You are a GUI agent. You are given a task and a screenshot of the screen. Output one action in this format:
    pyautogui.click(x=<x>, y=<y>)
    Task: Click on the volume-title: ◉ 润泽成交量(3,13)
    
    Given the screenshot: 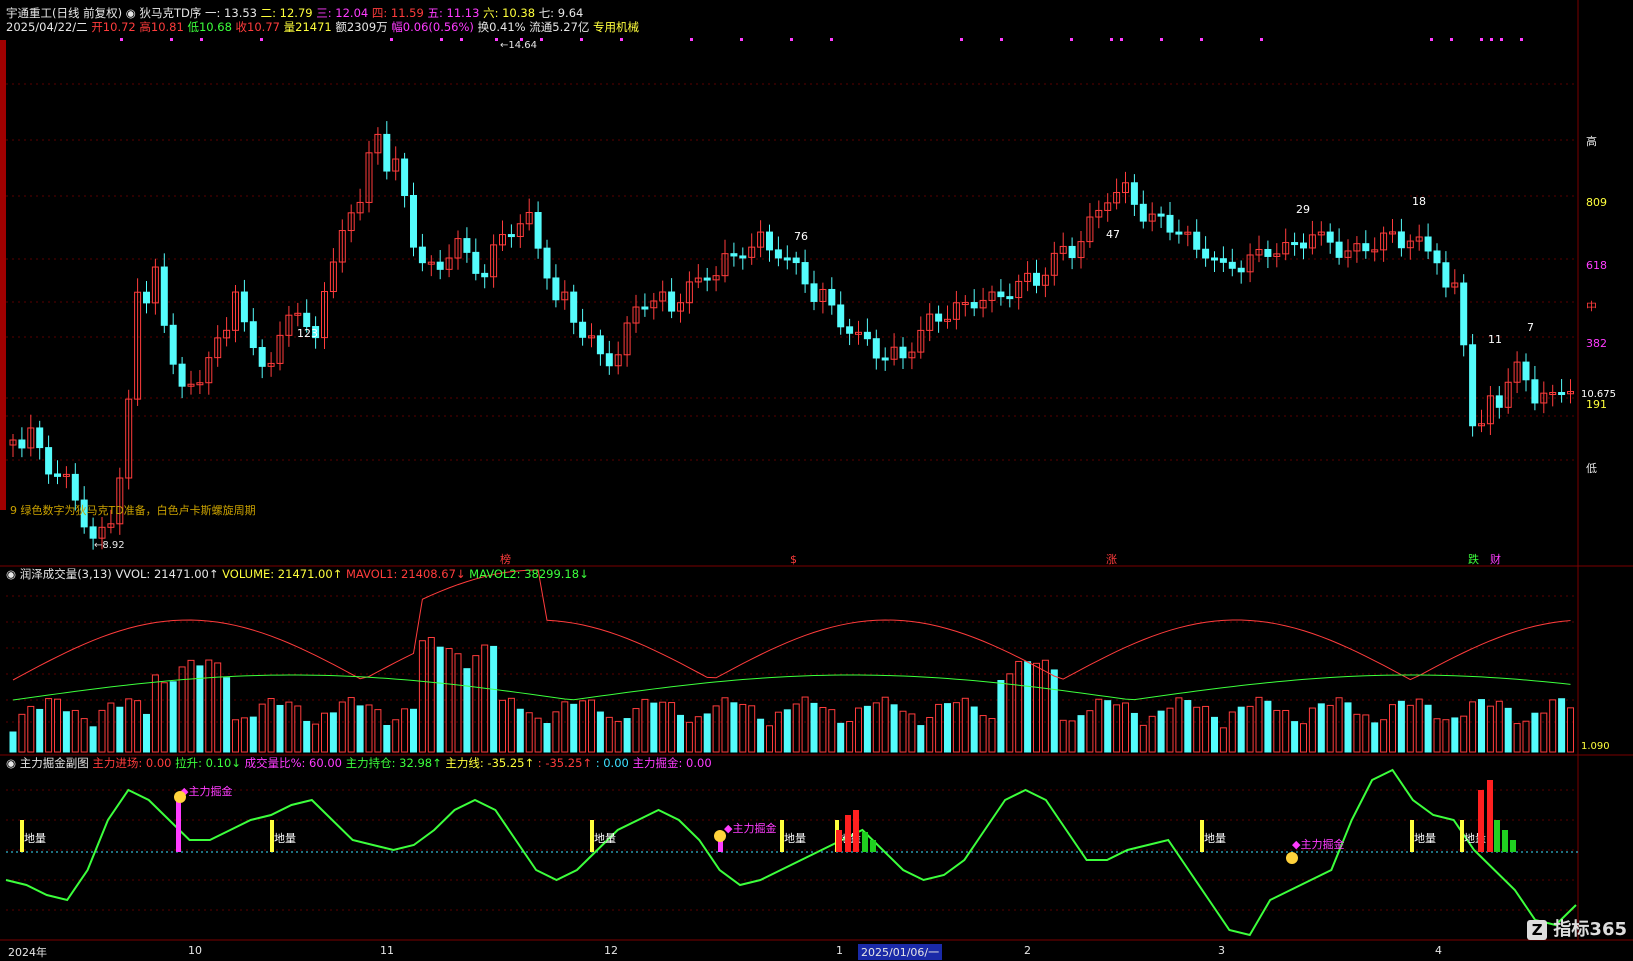 What is the action you would take?
    pyautogui.click(x=60, y=574)
    